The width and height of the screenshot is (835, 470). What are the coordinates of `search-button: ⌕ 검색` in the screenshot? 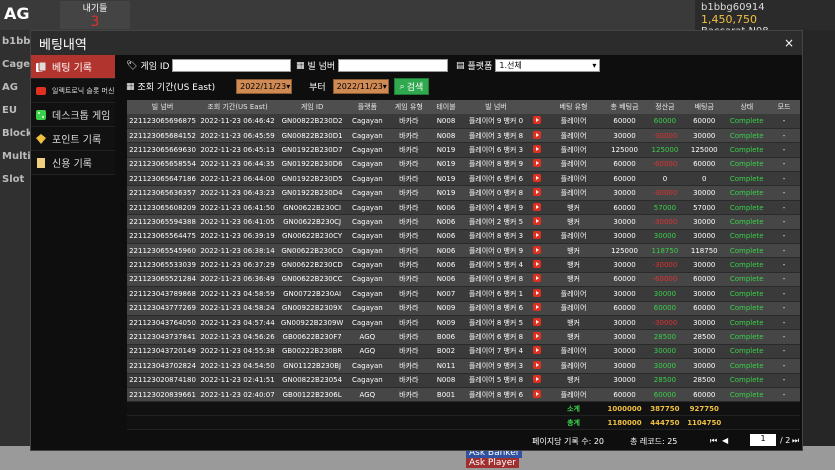 It's located at (411, 86).